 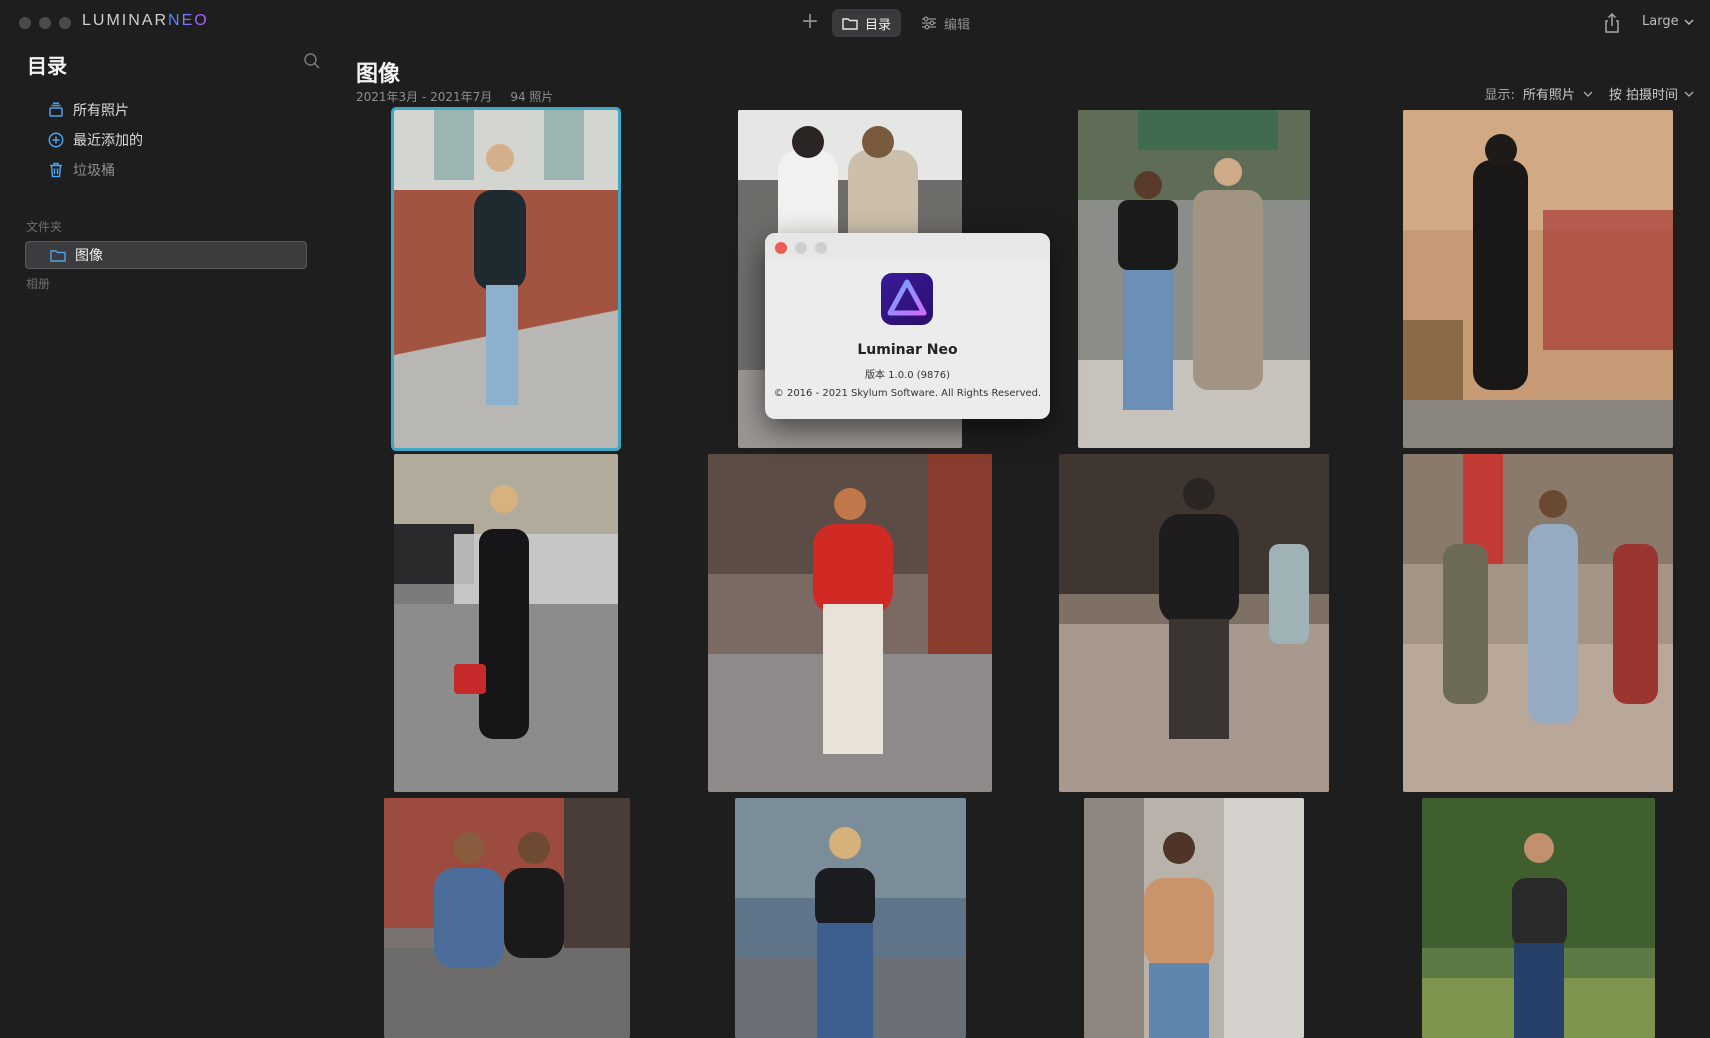 I want to click on plus-circle-icon, so click(x=56, y=140).